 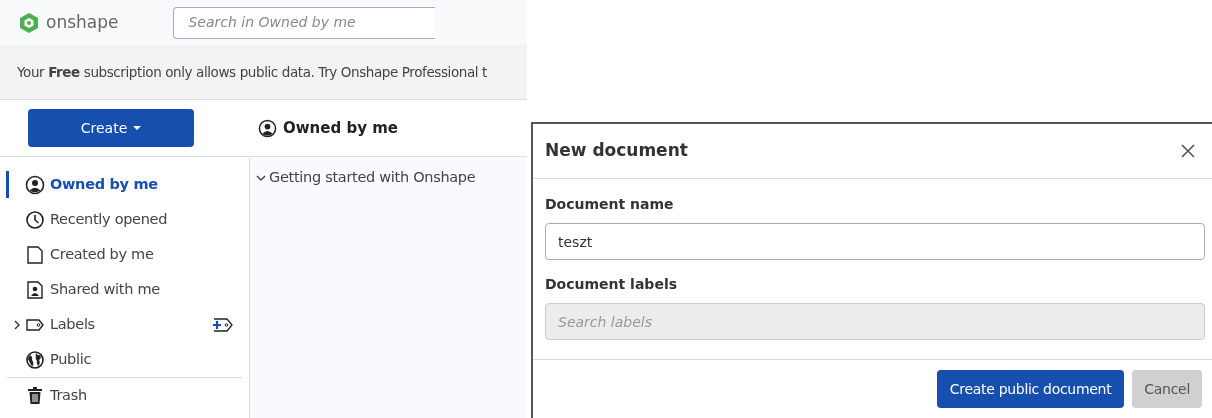 What do you see at coordinates (252, 72) in the screenshot?
I see `subscription-notice: Your Free subscription only allows public data. Try Onshape Professional t` at bounding box center [252, 72].